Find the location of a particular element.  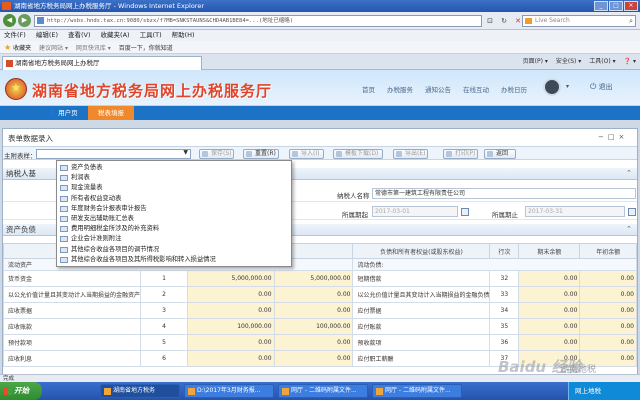

favorites-label: 收藏夹 is located at coordinates (22, 48).